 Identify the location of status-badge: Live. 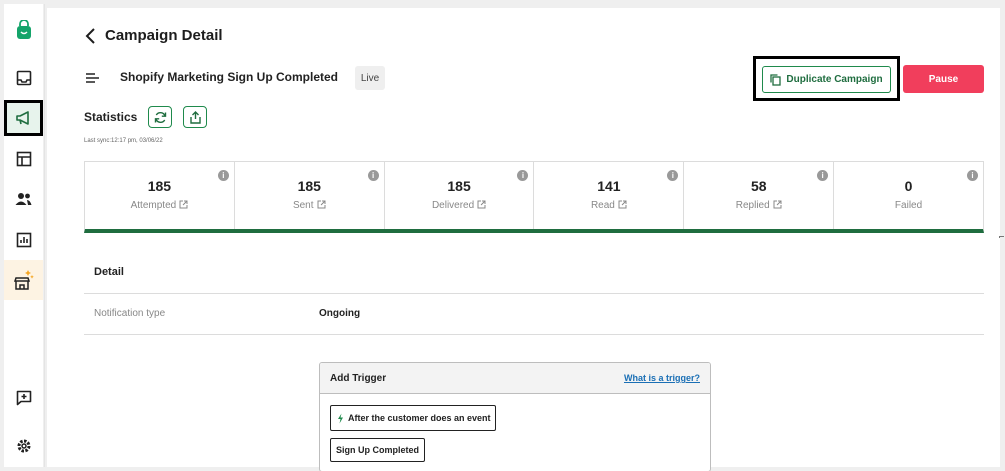
(370, 78).